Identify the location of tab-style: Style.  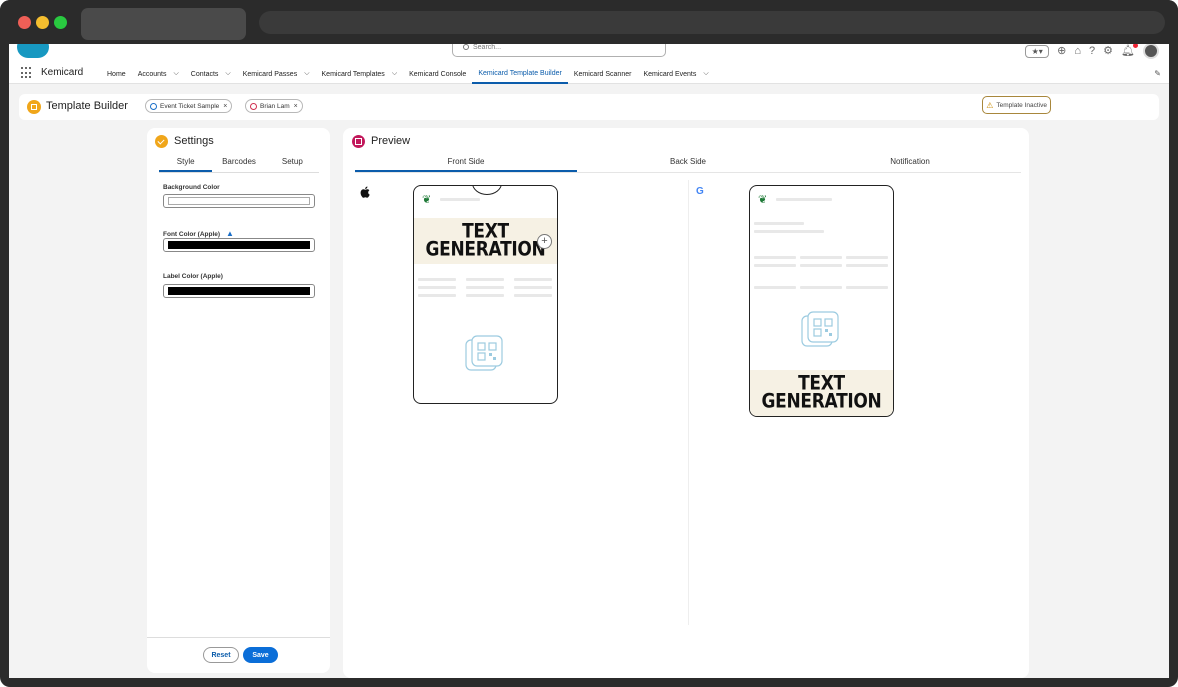
(186, 163).